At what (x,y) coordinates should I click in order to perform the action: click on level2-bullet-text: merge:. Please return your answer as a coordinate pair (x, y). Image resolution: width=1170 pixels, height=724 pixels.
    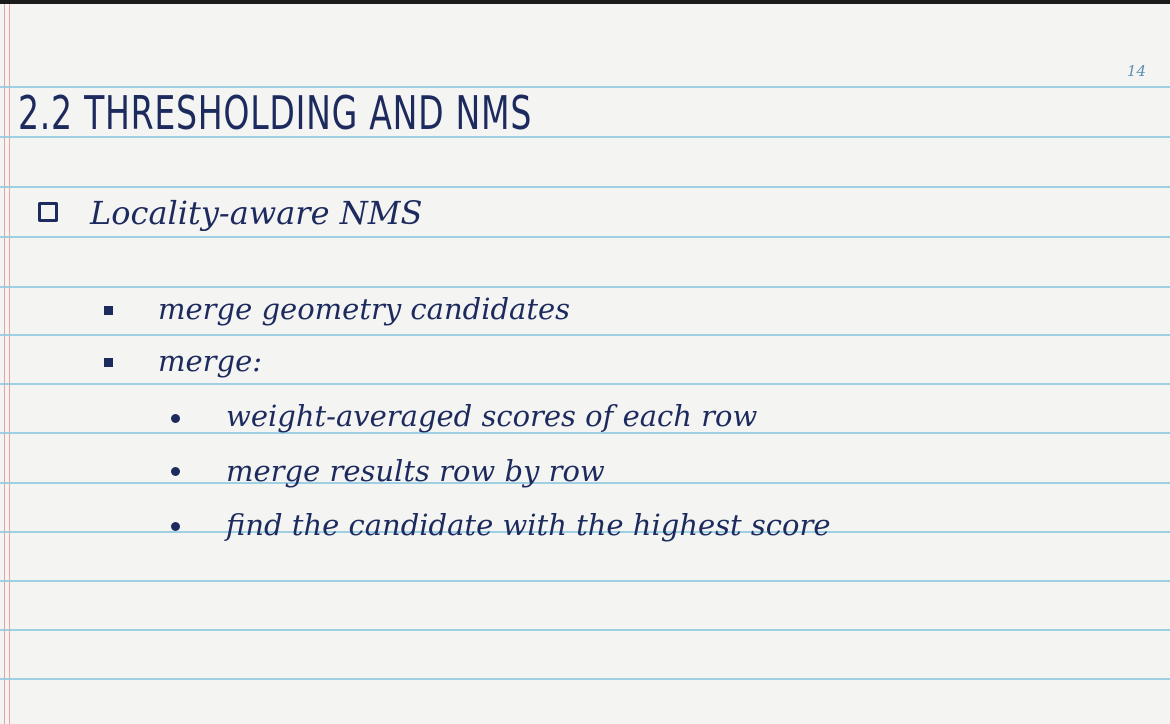
    Looking at the image, I should click on (210, 361).